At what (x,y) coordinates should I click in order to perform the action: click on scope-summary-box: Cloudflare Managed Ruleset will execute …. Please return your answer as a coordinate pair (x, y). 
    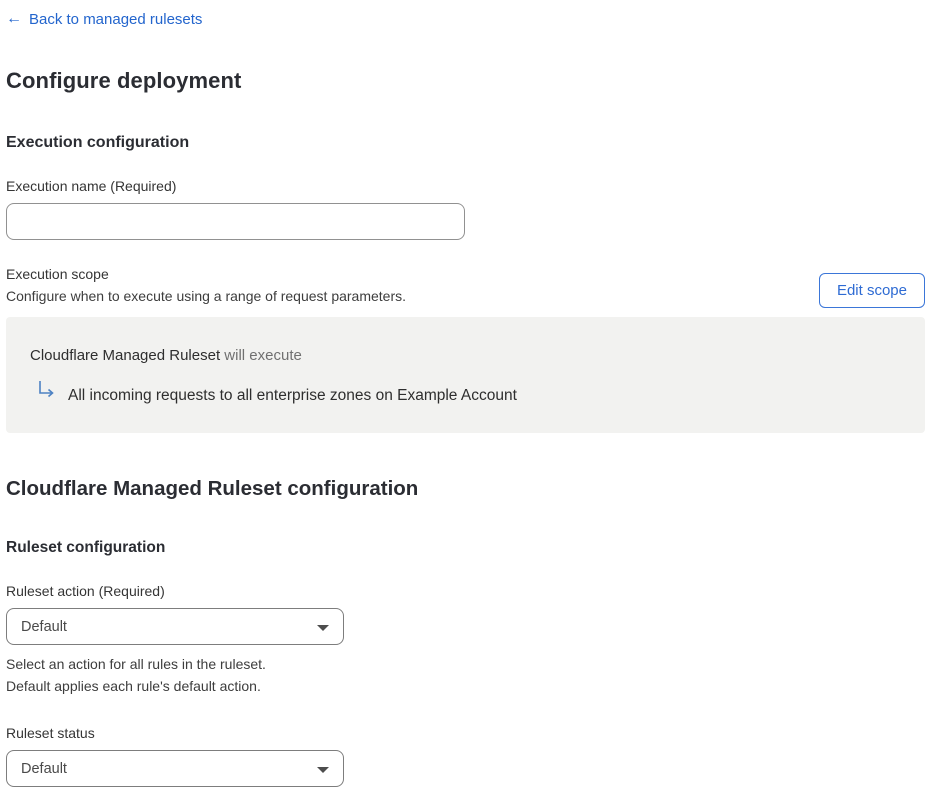
    Looking at the image, I should click on (465, 375).